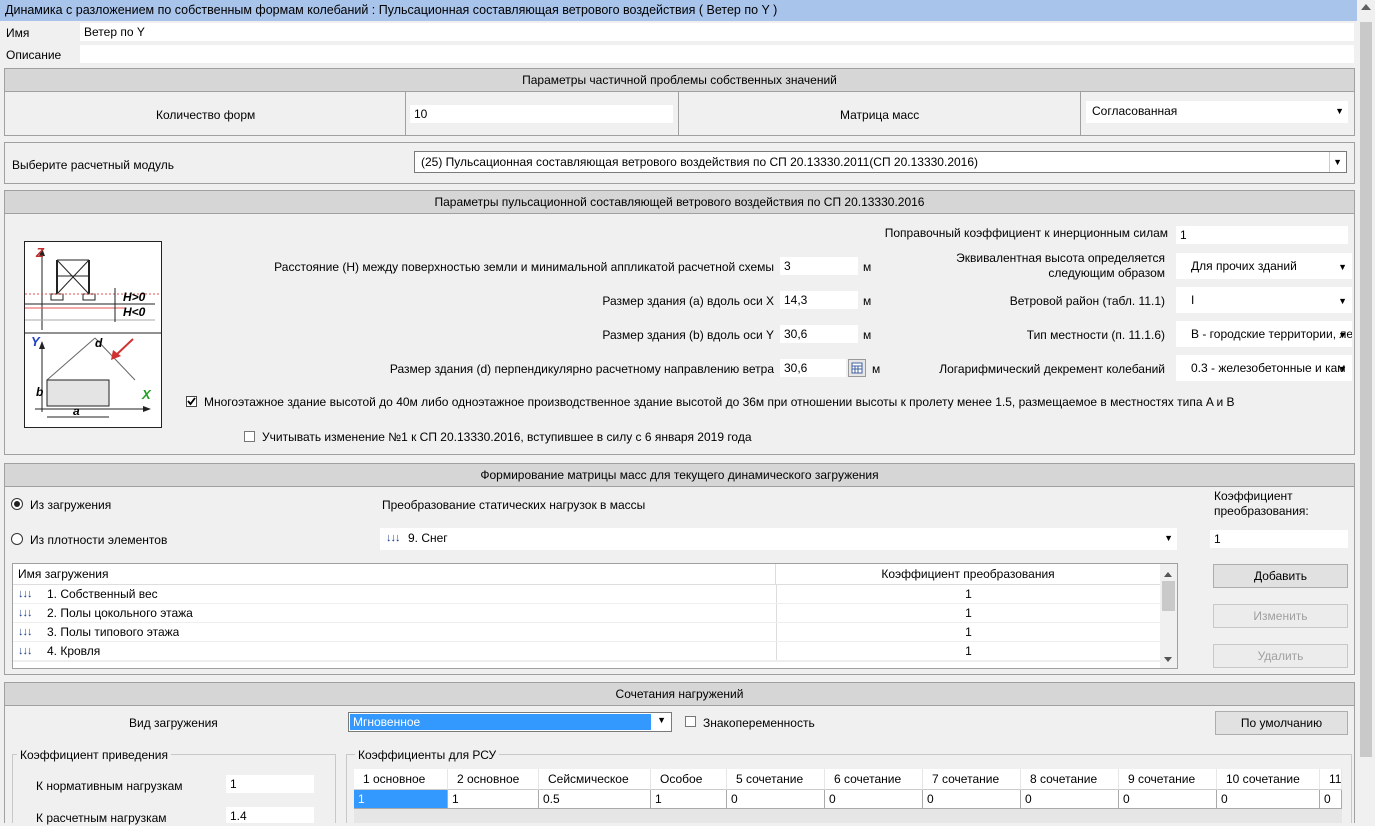 The height and width of the screenshot is (826, 1375). I want to click on table-header-coef: Коэффициент преобразования, so click(968, 574).